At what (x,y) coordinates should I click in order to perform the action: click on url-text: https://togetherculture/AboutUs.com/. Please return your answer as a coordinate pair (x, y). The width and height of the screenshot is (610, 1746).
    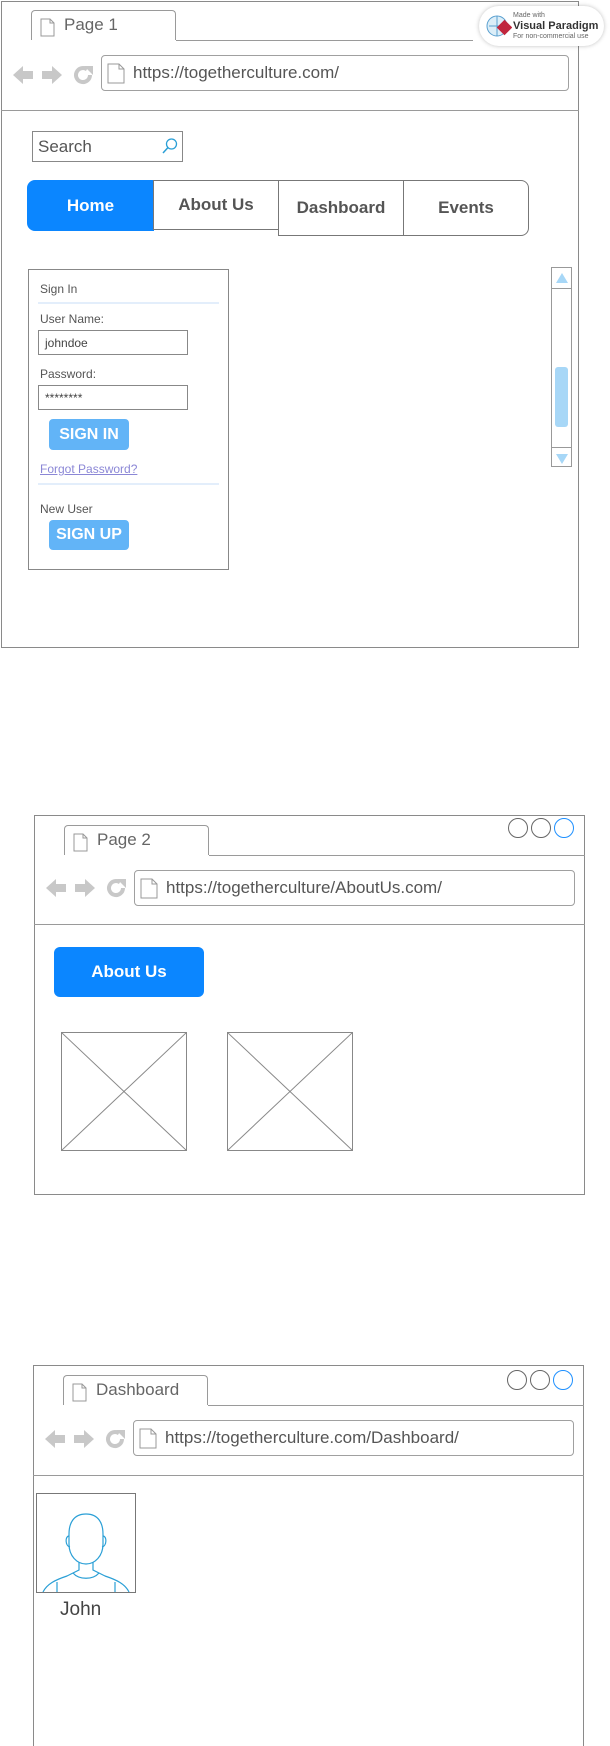
    Looking at the image, I should click on (304, 887).